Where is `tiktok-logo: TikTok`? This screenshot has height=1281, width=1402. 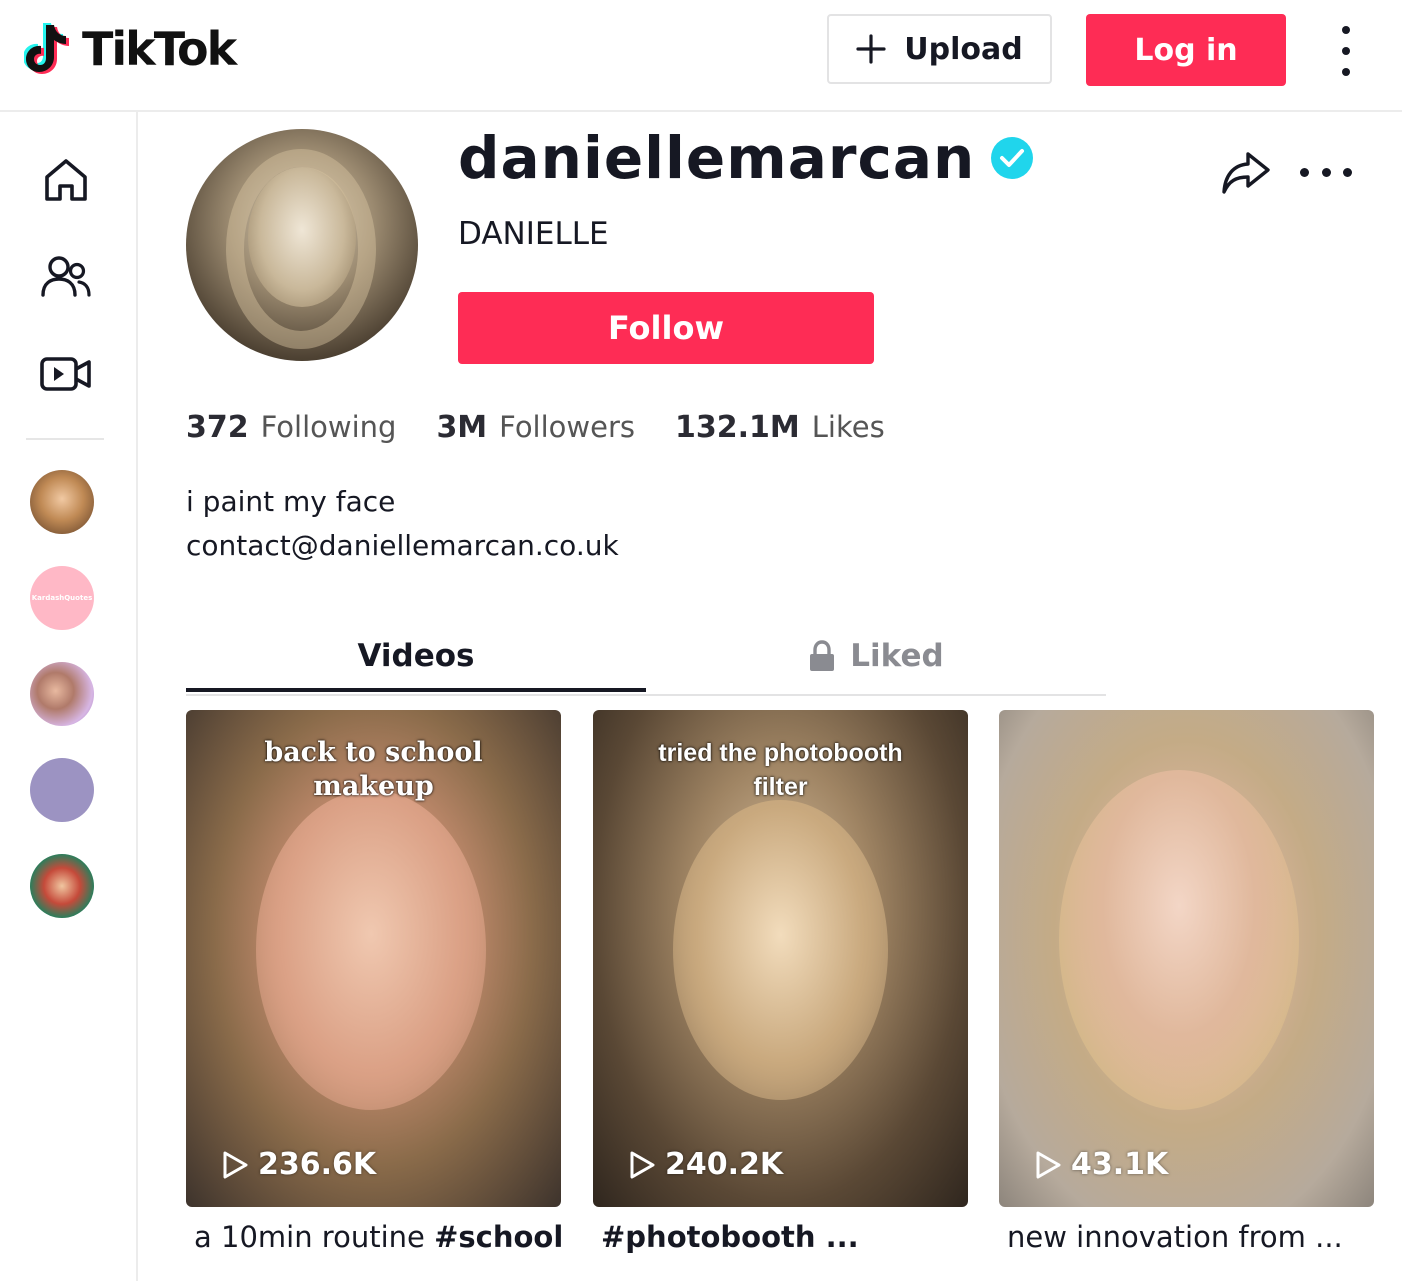 tiktok-logo: TikTok is located at coordinates (130, 49).